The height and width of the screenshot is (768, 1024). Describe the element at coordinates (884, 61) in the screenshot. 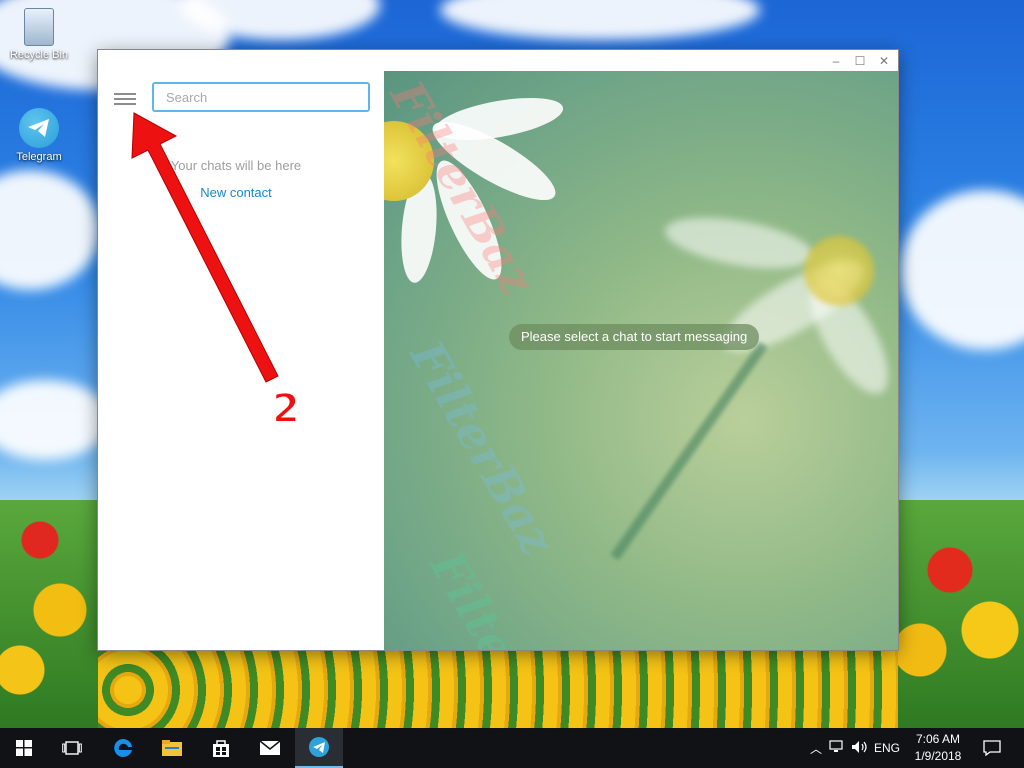

I see `close-button: ✕` at that location.